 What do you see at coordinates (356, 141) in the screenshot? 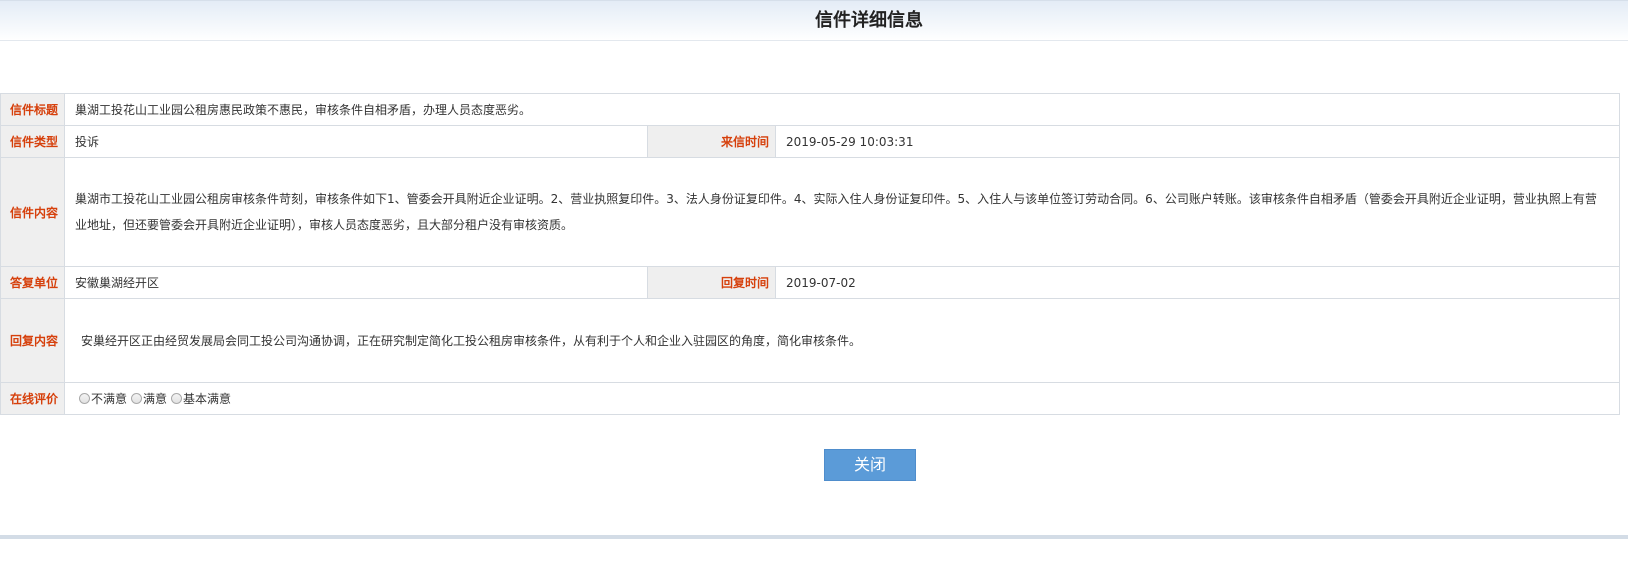
I see `type-value: 投诉` at bounding box center [356, 141].